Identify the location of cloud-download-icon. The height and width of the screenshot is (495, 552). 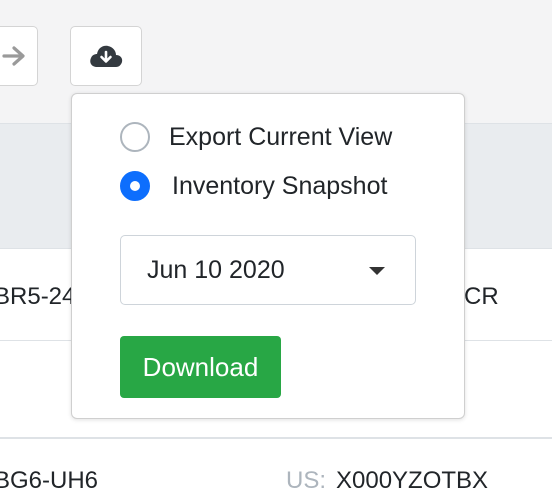
(106, 56).